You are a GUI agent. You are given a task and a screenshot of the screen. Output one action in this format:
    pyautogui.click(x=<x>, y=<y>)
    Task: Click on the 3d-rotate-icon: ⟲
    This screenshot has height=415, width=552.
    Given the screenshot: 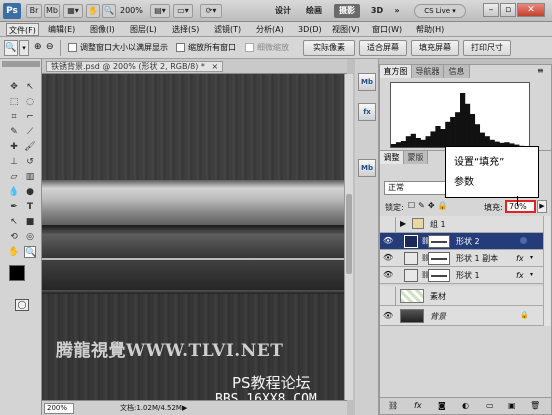 What is the action you would take?
    pyautogui.click(x=14, y=237)
    